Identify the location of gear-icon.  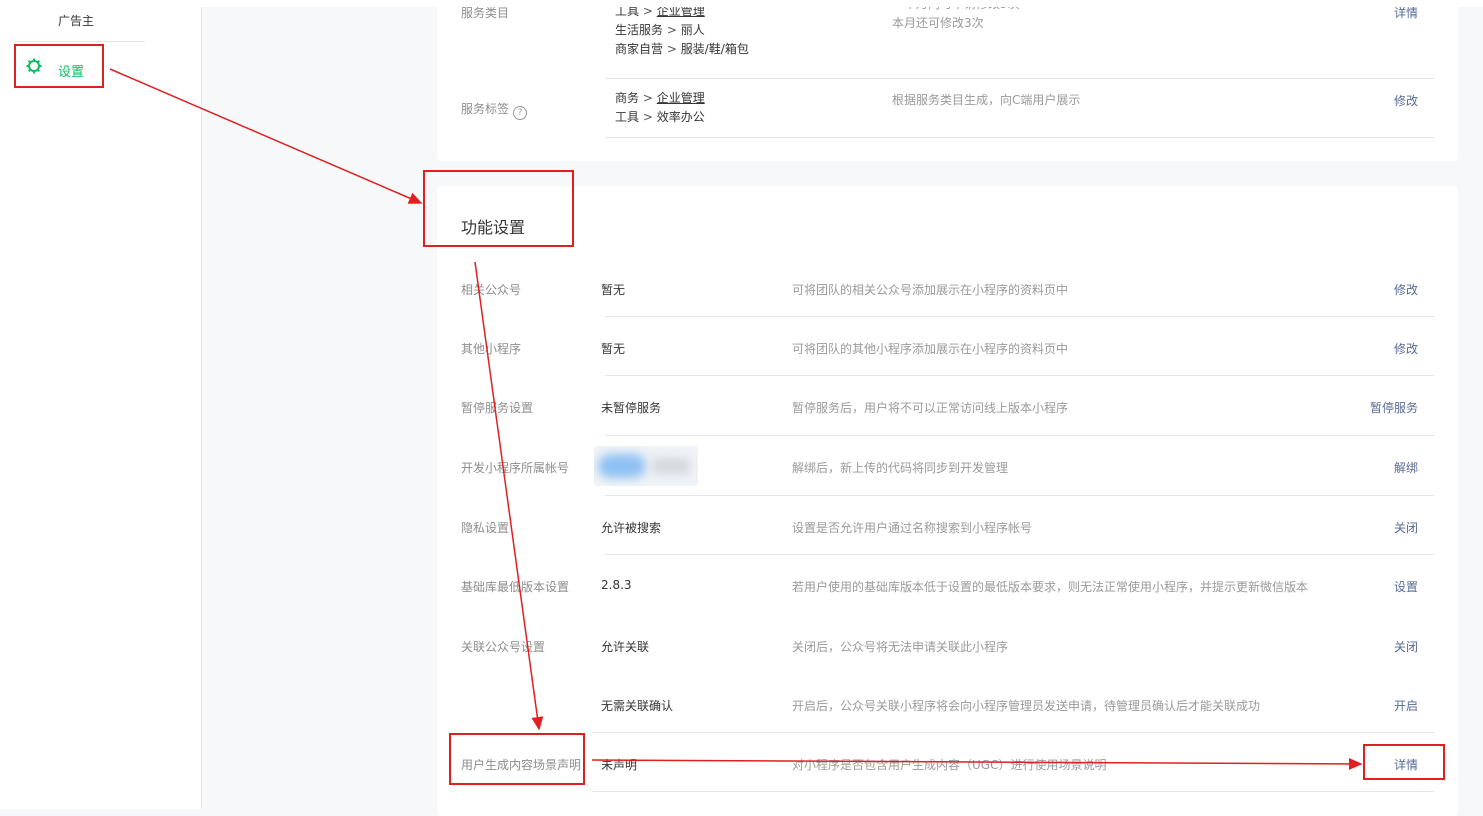
(34, 66).